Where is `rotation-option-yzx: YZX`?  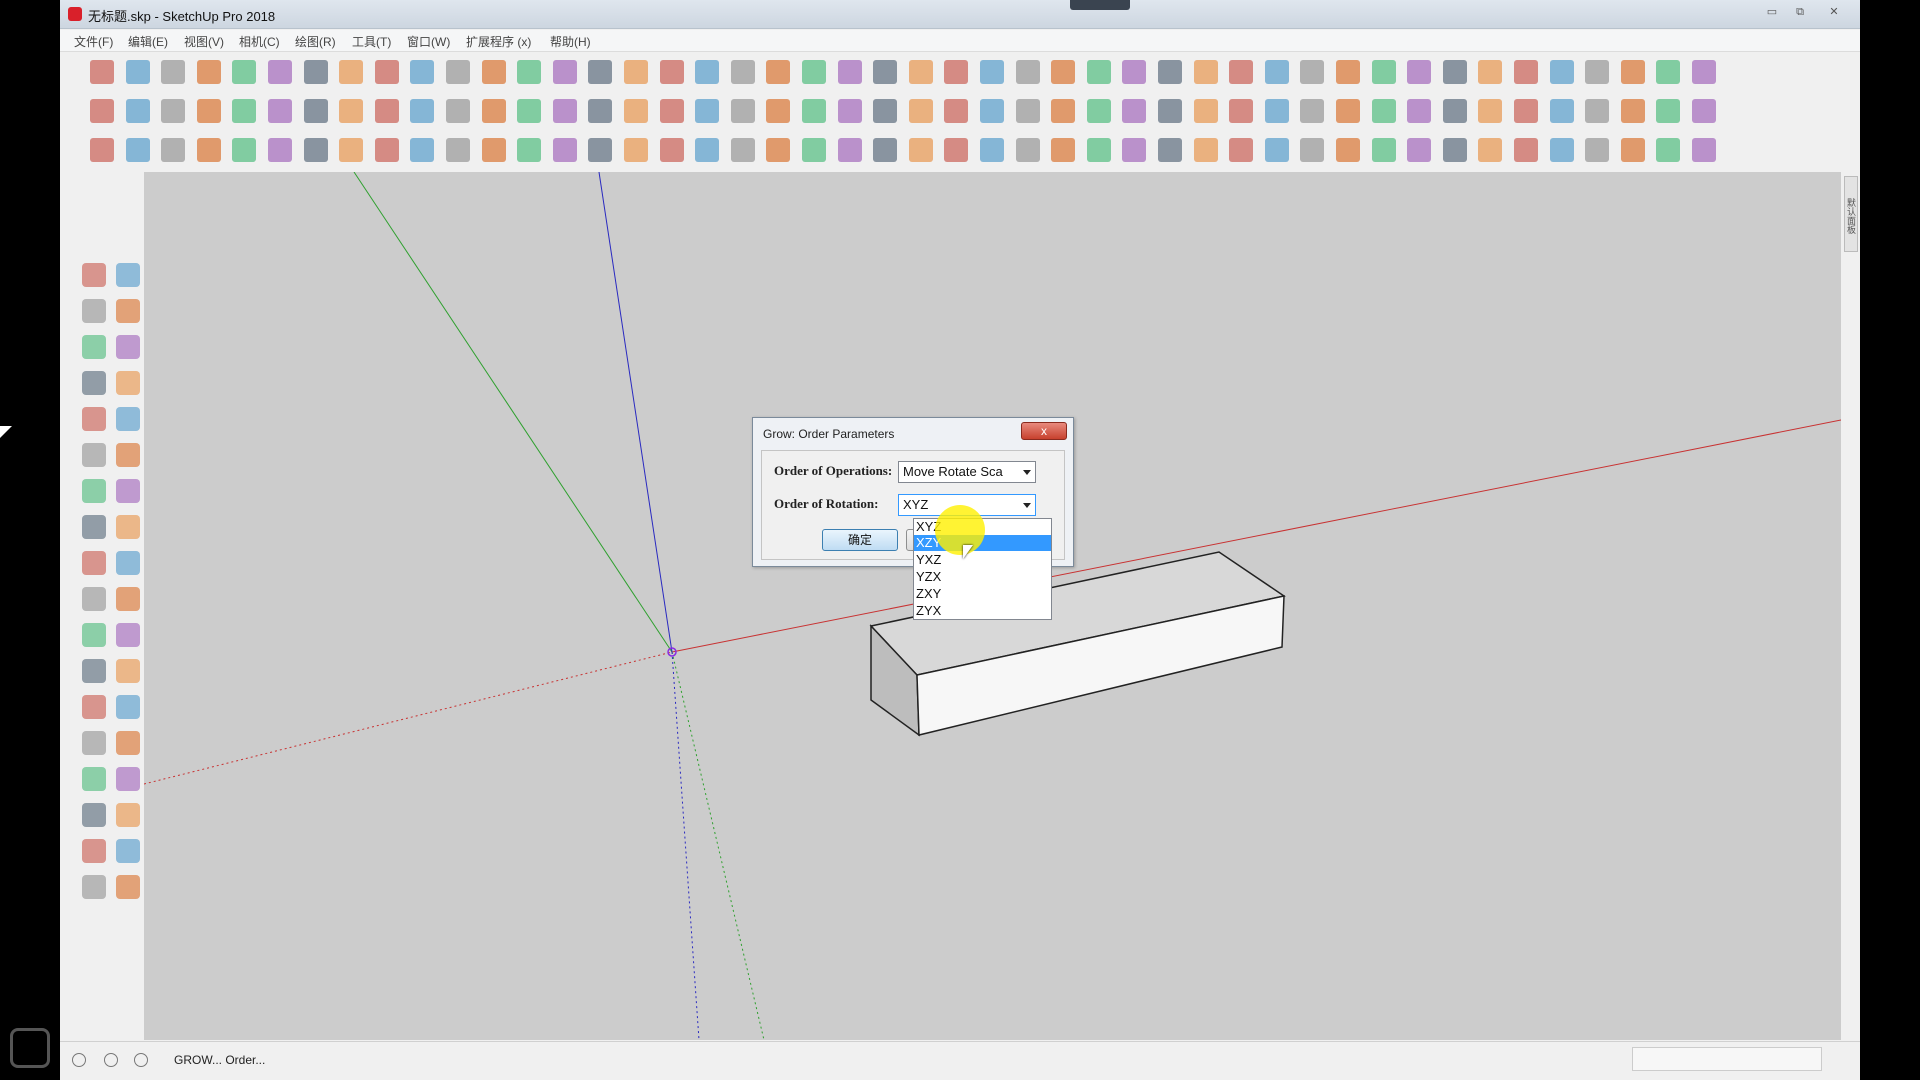
rotation-option-yzx: YZX is located at coordinates (982, 577).